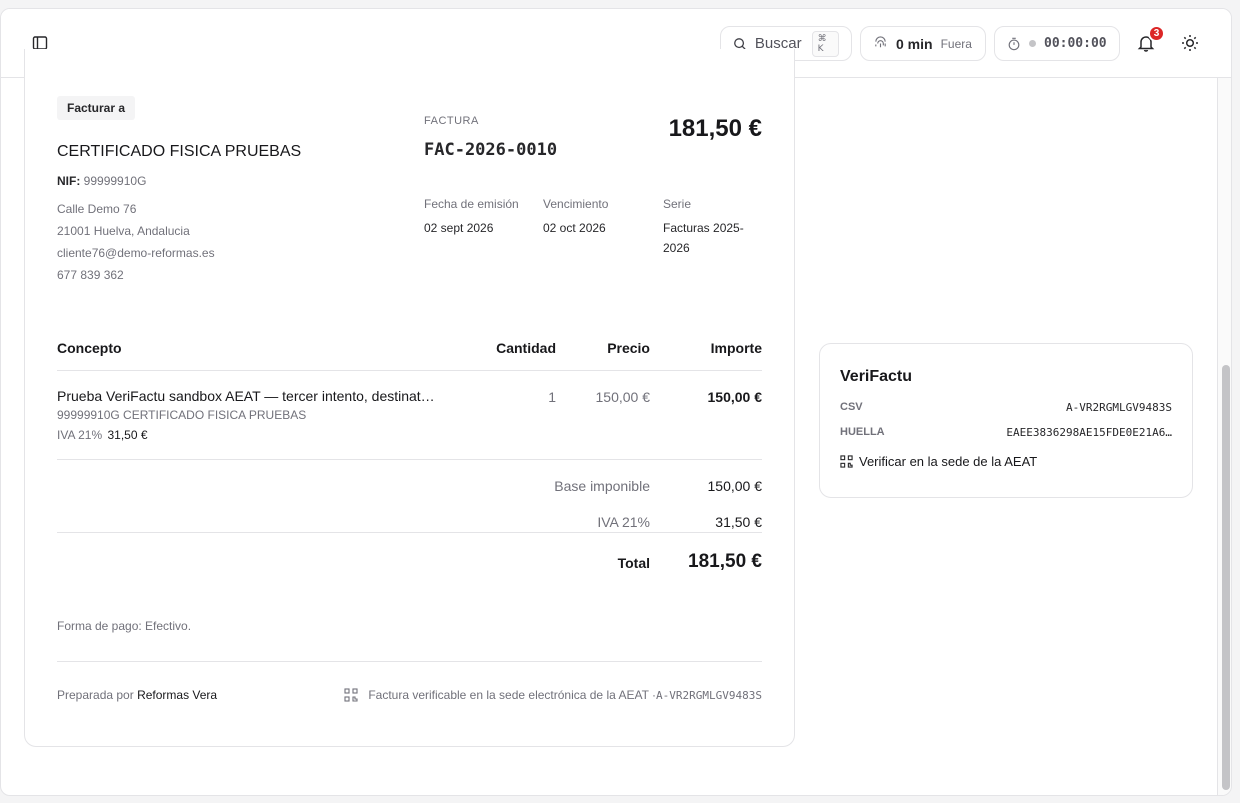 Image resolution: width=1240 pixels, height=803 pixels. I want to click on footer-divider, so click(409, 661).